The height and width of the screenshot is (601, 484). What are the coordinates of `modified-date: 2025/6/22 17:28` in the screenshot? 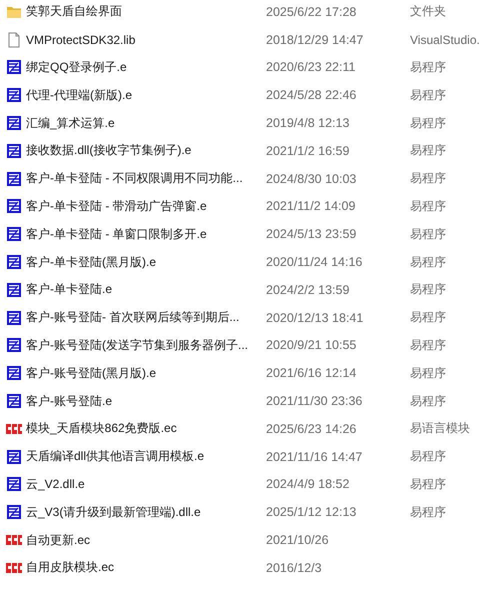 It's located at (312, 11).